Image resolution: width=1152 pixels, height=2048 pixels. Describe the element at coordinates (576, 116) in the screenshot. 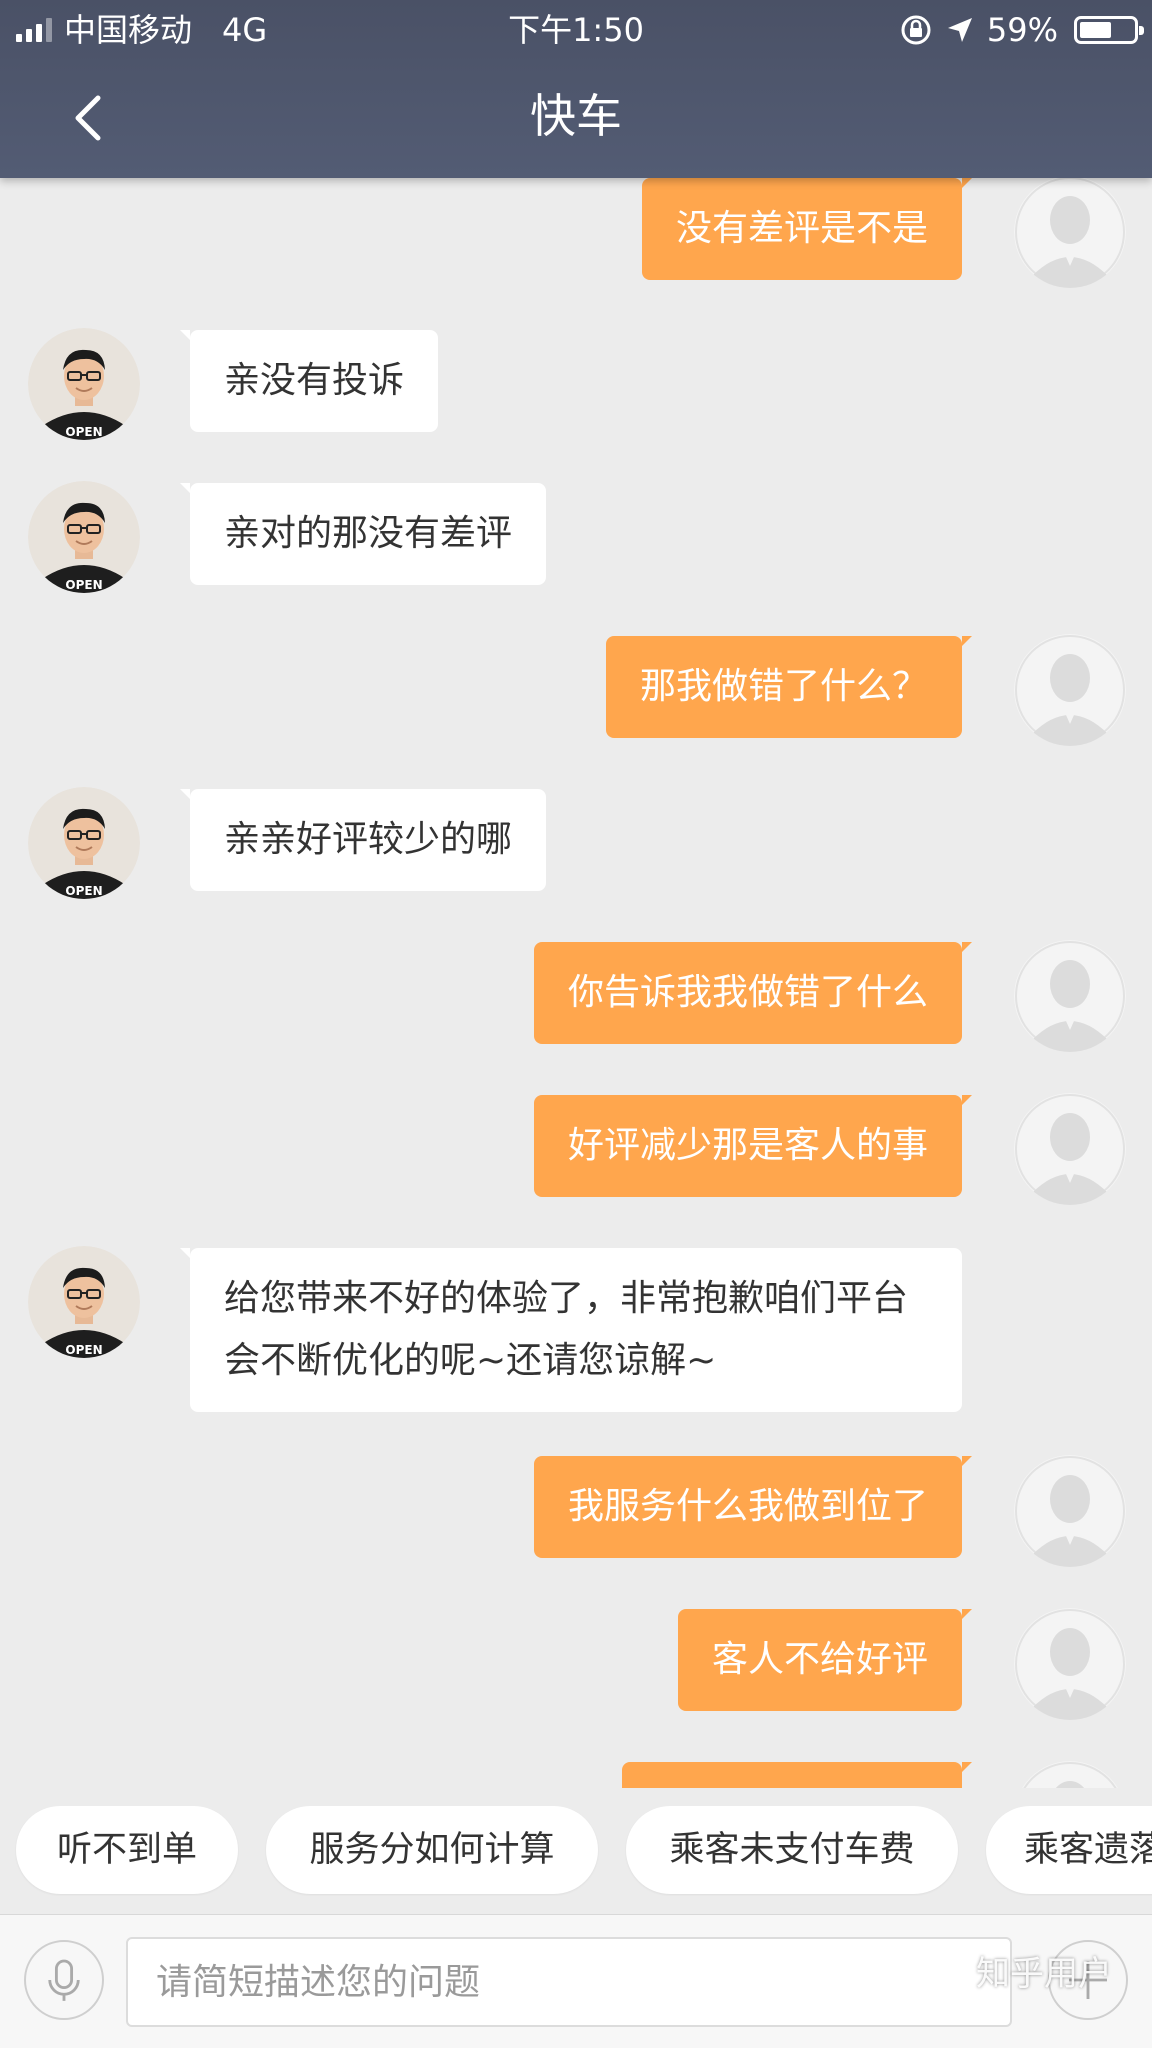

I see `page-title: 快车` at that location.